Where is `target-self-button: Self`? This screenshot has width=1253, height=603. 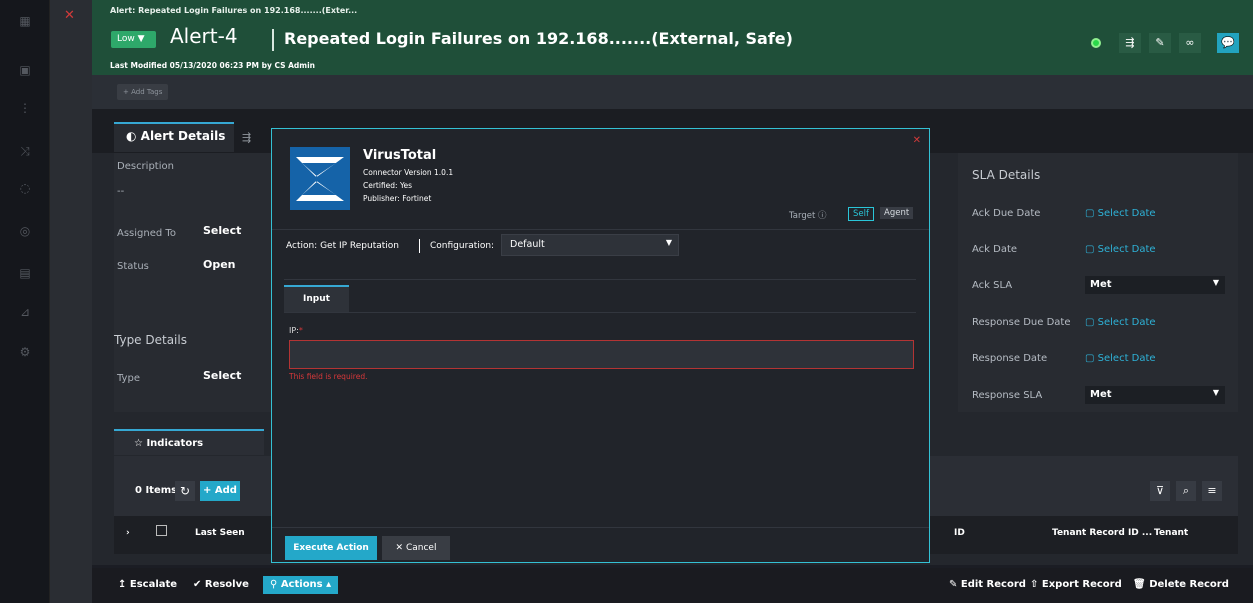
target-self-button: Self is located at coordinates (861, 214).